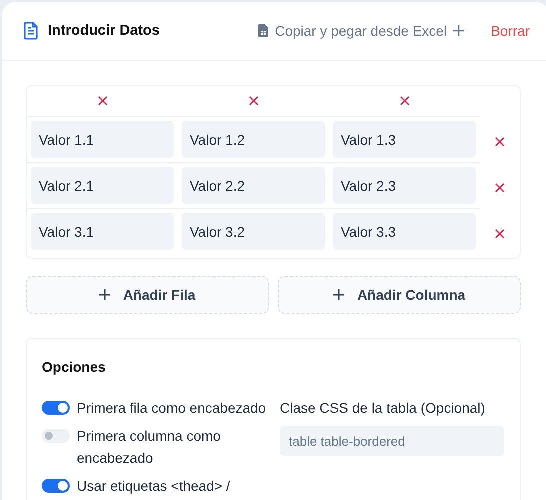  I want to click on spreadsheet-file-icon, so click(264, 31).